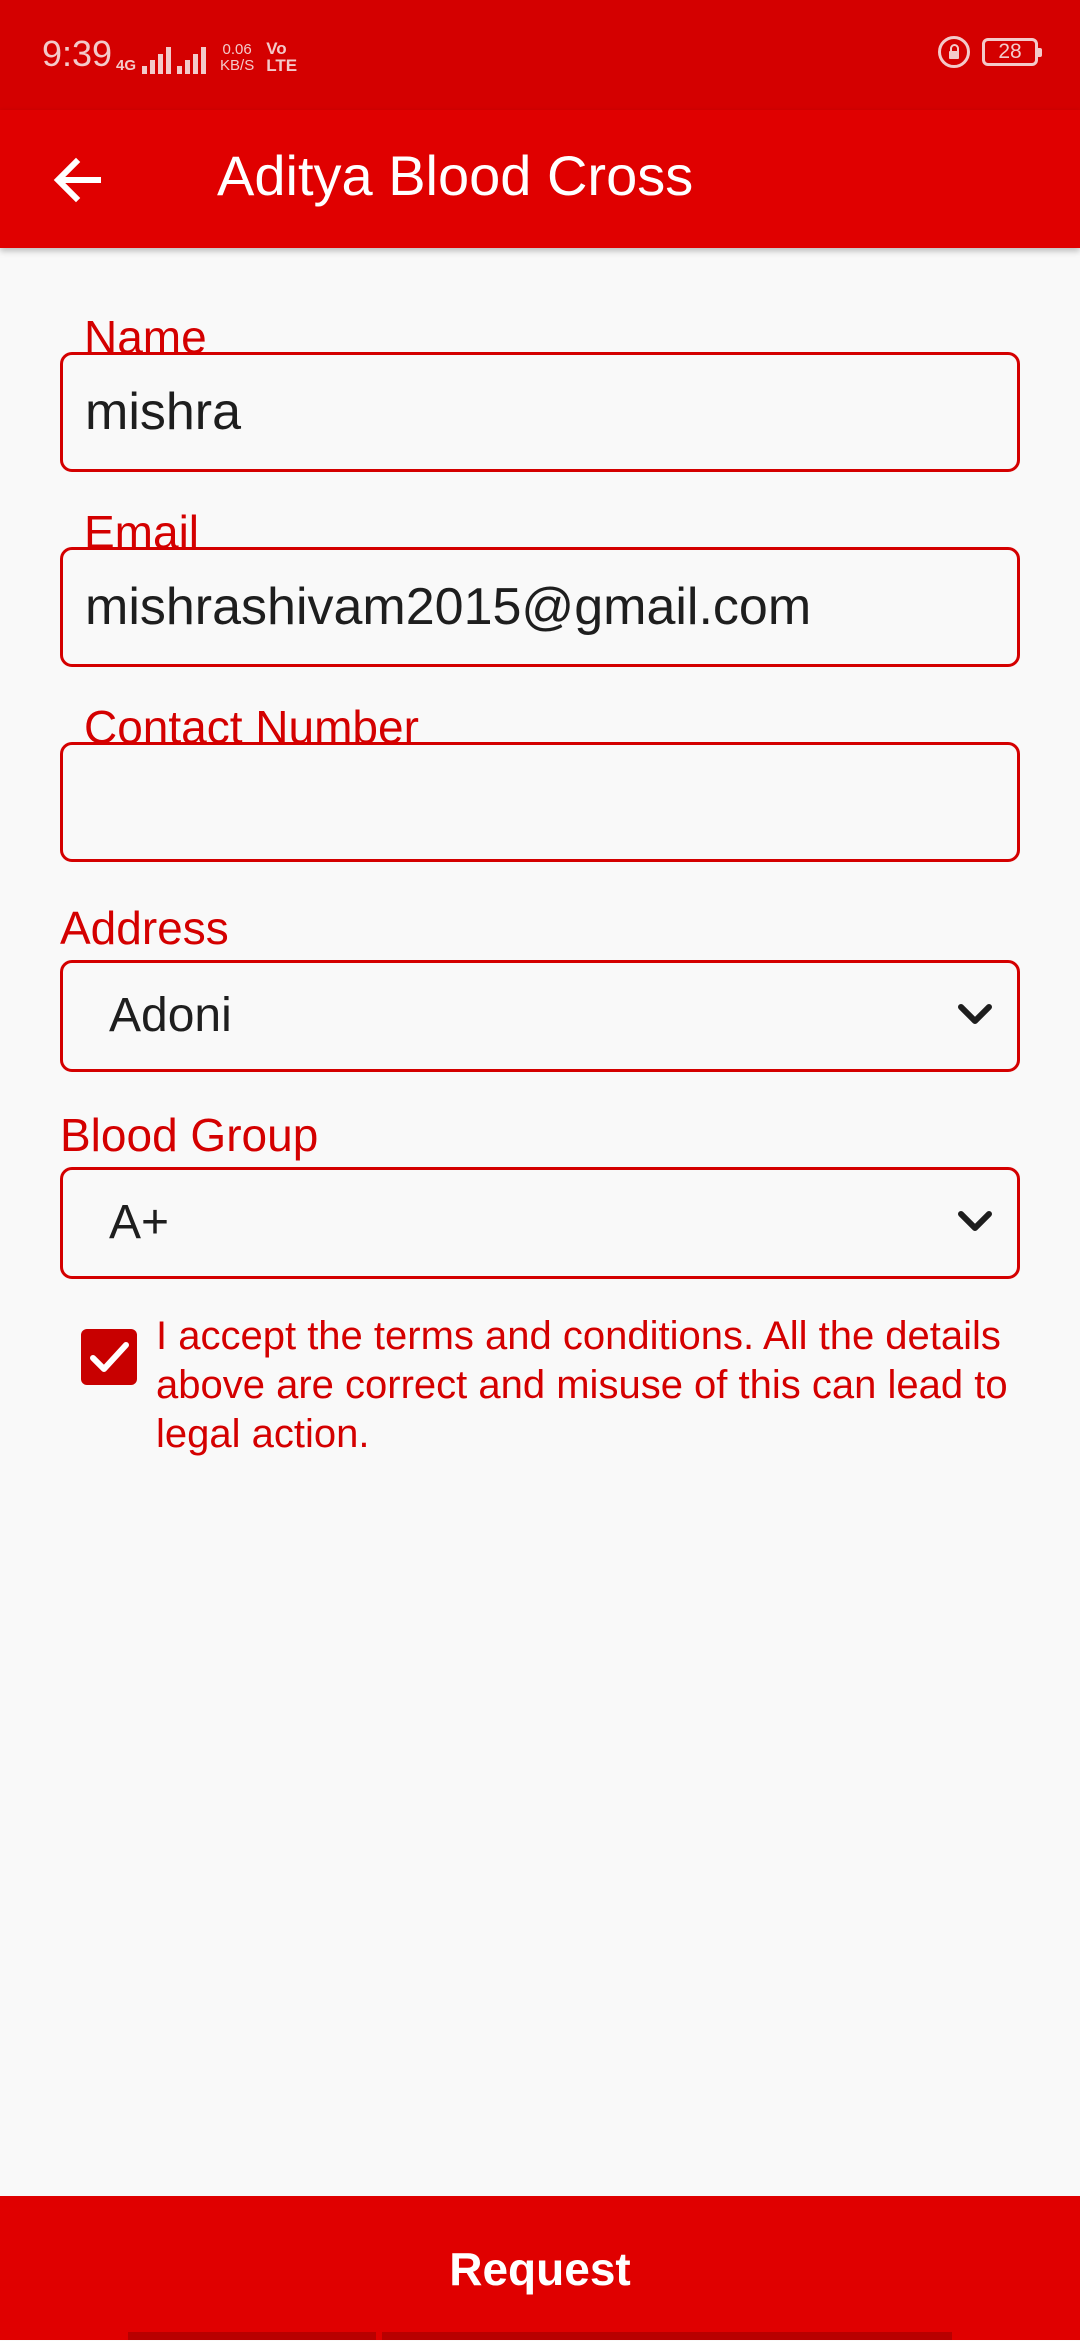  I want to click on network-indicators: 4G 0.06 KB/S Vo LTE, so click(206, 54).